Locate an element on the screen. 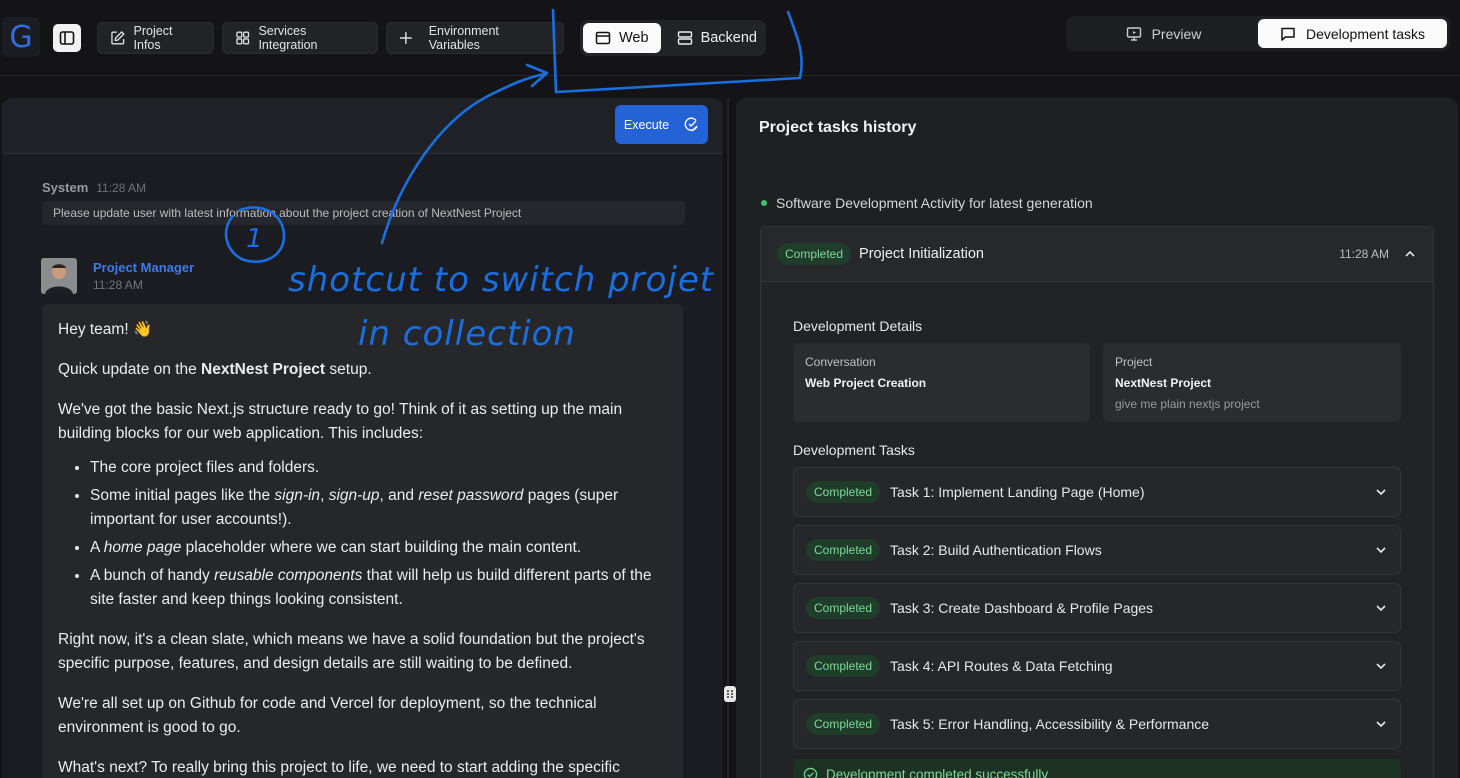 This screenshot has width=1460, height=778. preview-tab-label: Preview is located at coordinates (1176, 33).